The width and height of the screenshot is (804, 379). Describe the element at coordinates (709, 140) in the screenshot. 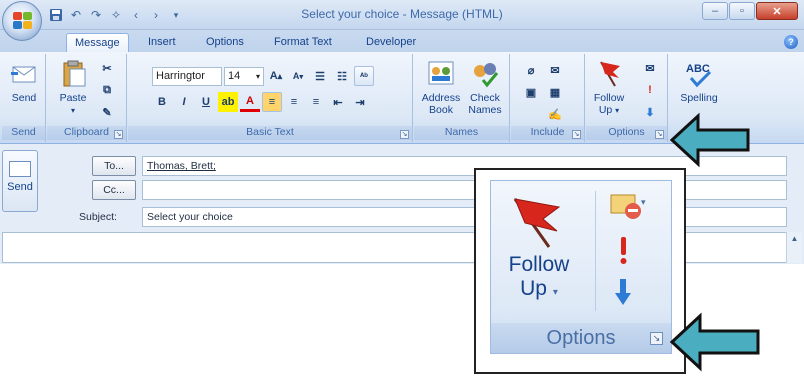

I see `callout-arrow-top` at that location.